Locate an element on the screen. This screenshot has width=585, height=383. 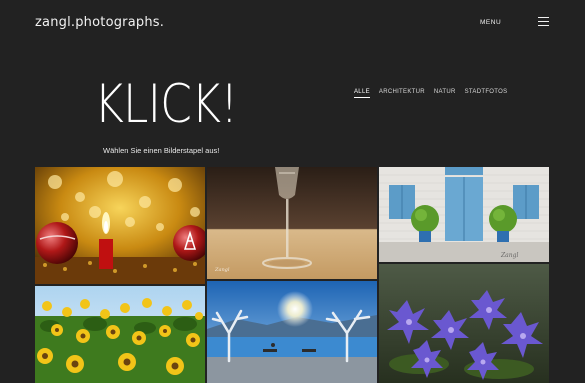
filter-architektur: ARCHITEKTUR is located at coordinates (402, 93).